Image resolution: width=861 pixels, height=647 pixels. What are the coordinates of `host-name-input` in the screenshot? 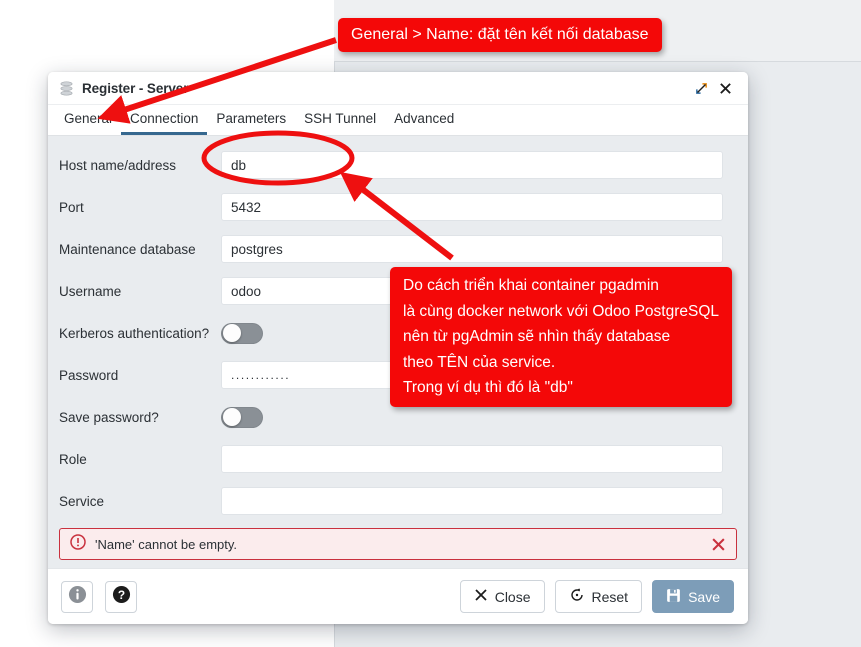 It's located at (472, 165).